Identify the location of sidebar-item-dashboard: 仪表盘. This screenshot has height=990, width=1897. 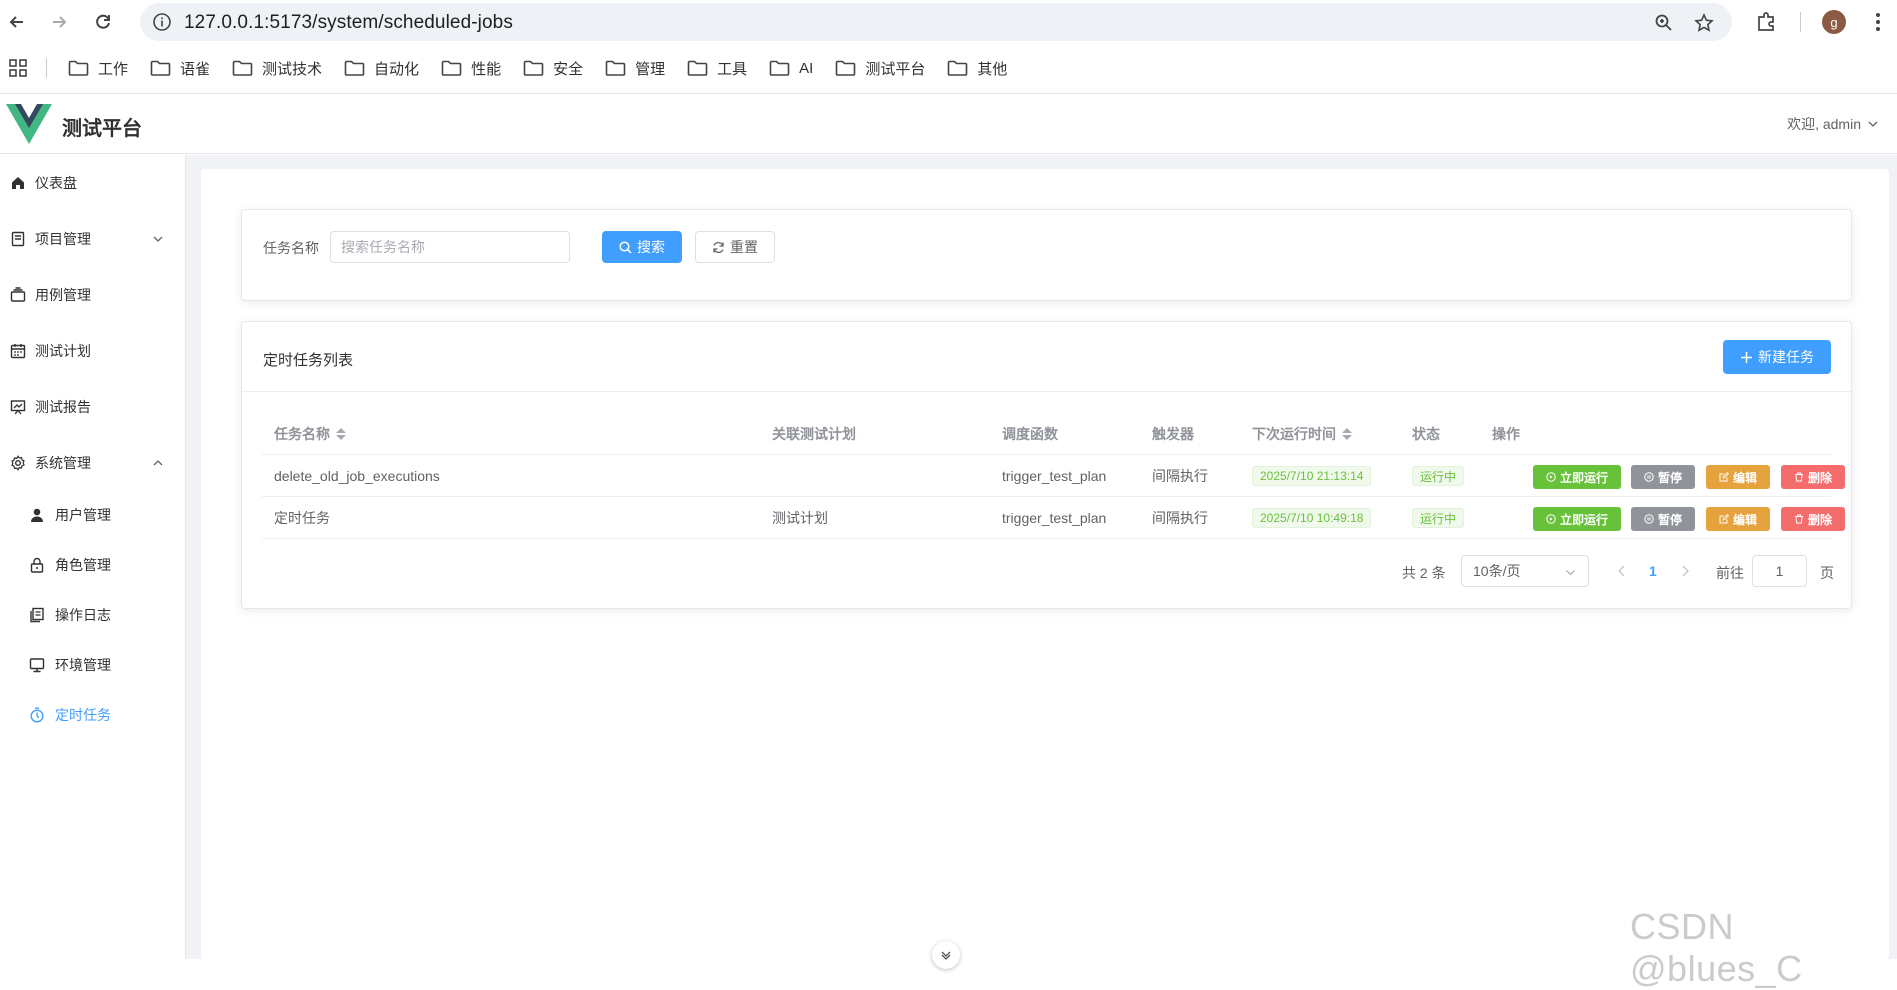
(92, 183).